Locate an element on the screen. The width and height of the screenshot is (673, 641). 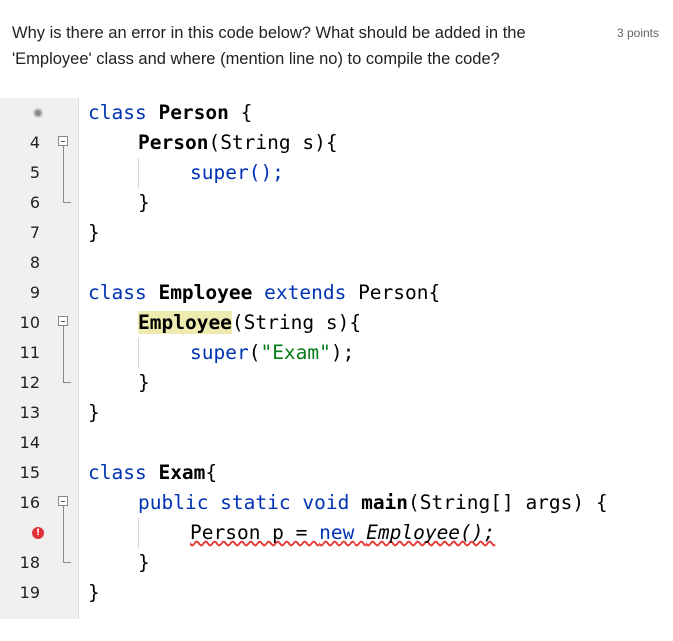
line-number: 4 is located at coordinates (34, 142).